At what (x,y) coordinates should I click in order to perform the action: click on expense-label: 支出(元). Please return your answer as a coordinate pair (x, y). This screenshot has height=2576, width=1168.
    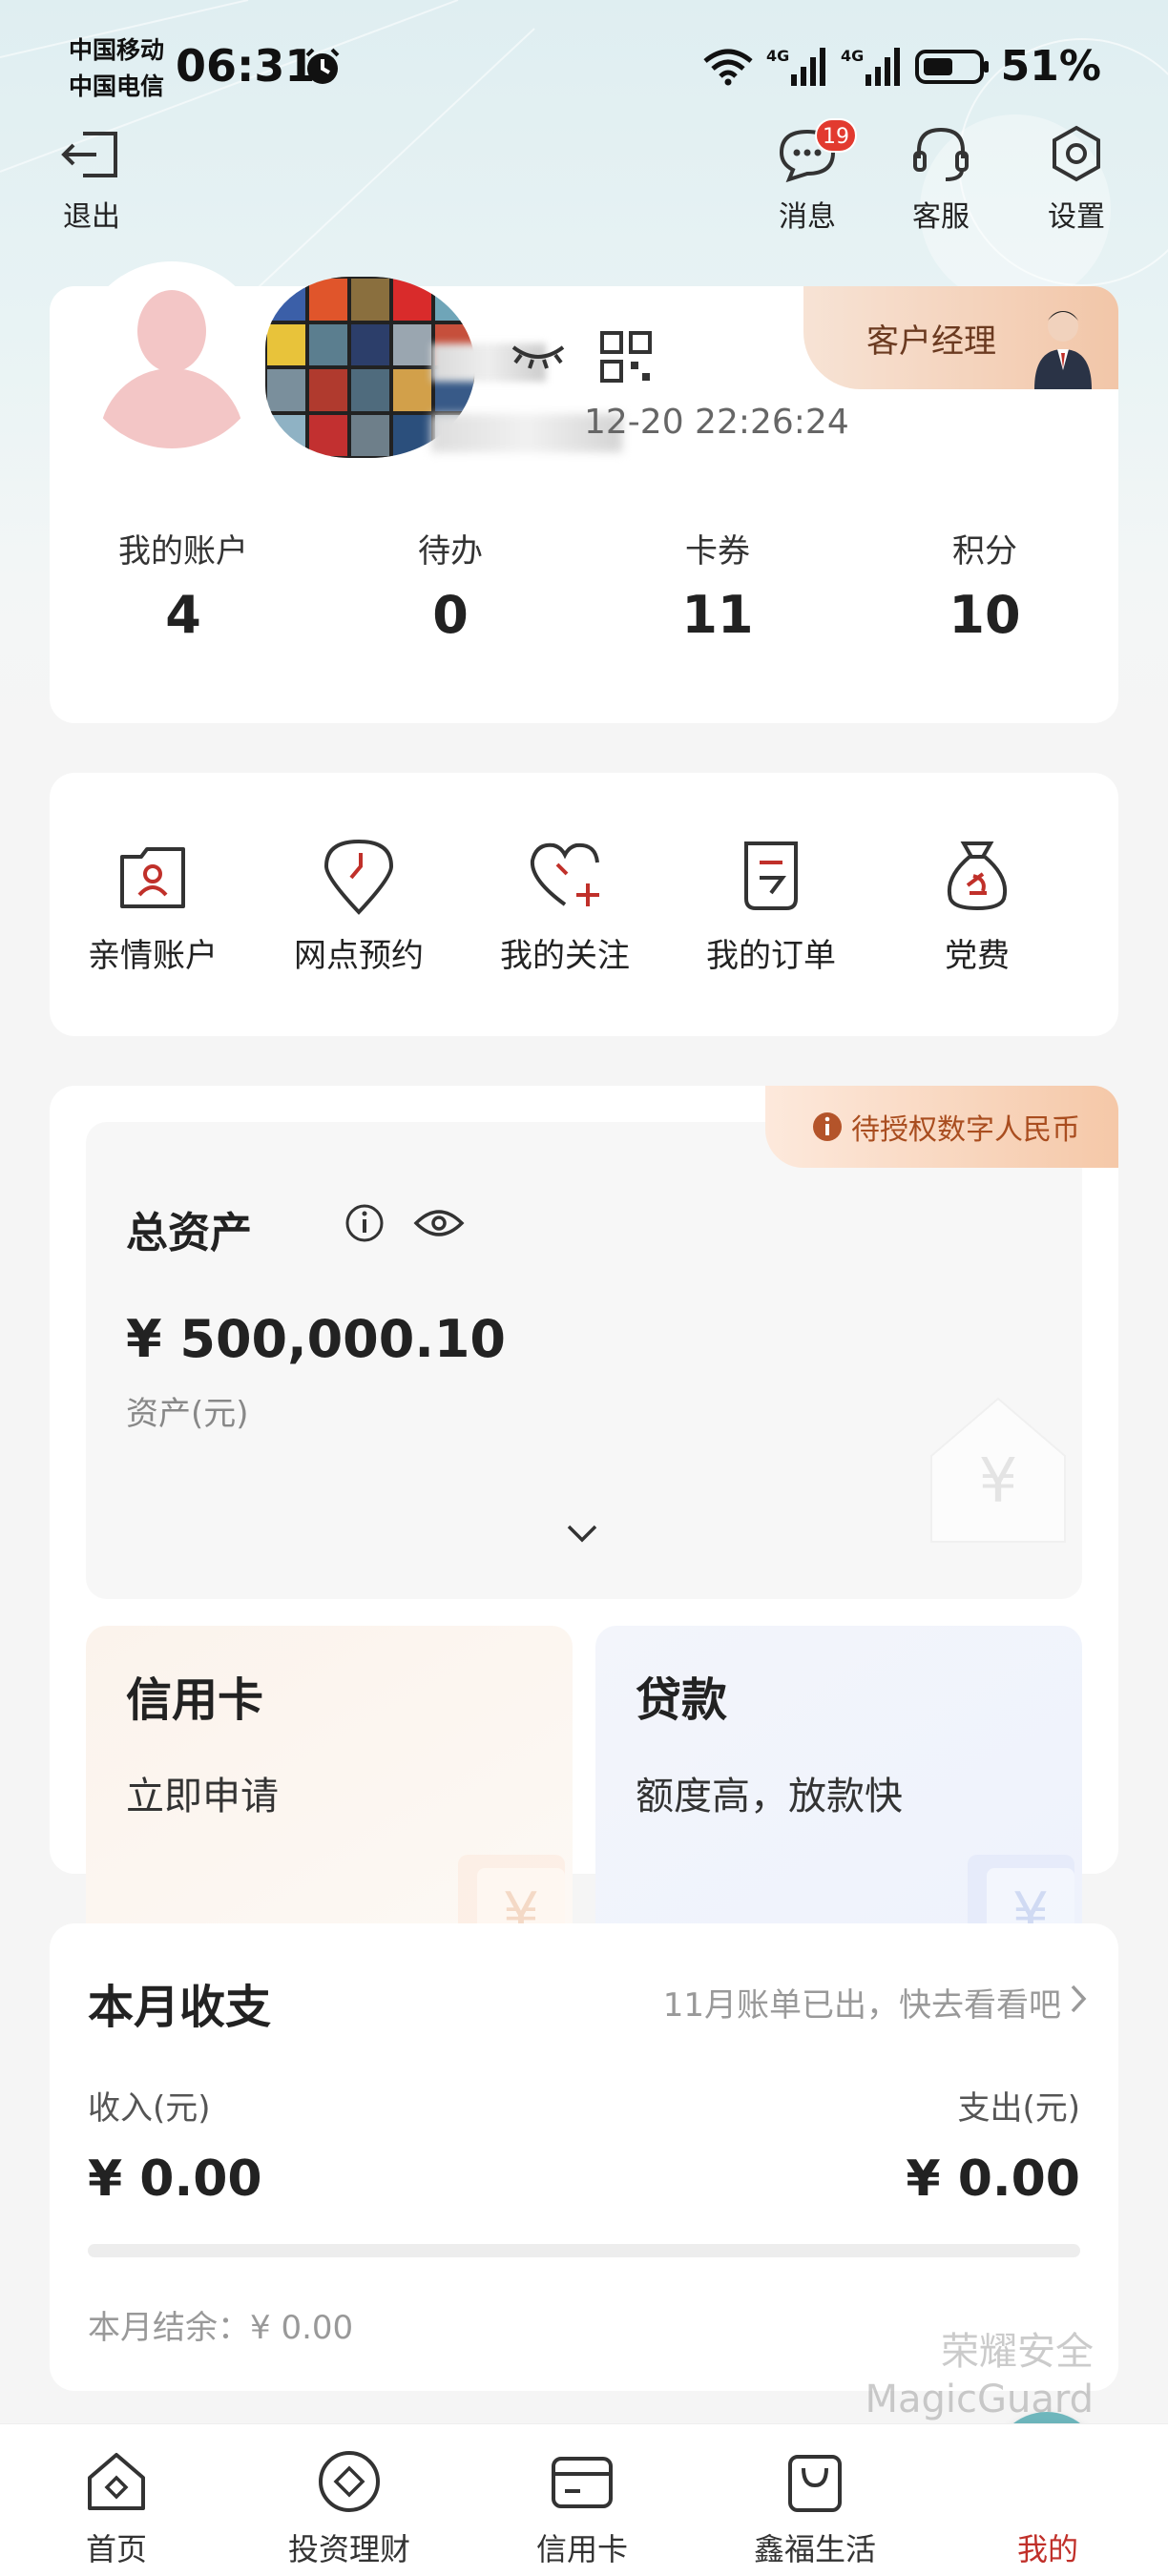
    Looking at the image, I should click on (1018, 2108).